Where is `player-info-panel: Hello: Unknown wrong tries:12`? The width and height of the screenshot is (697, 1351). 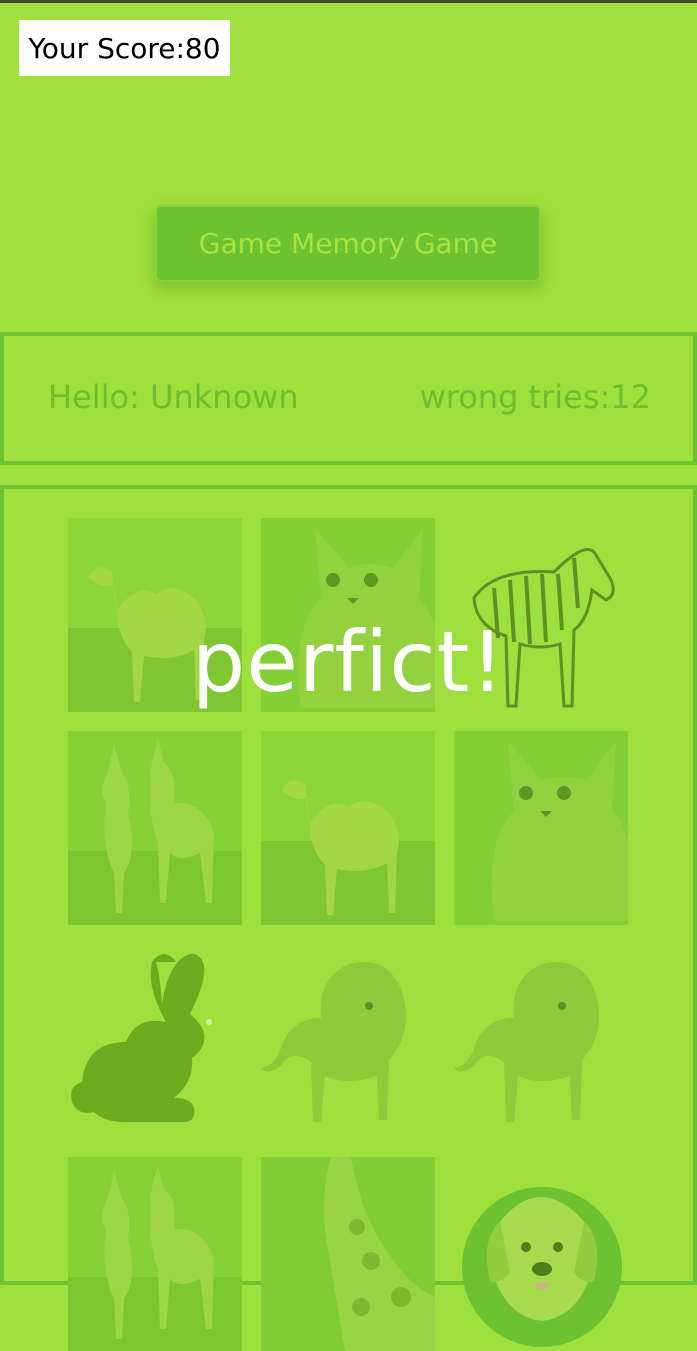
player-info-panel: Hello: Unknown wrong tries:12 is located at coordinates (348, 398).